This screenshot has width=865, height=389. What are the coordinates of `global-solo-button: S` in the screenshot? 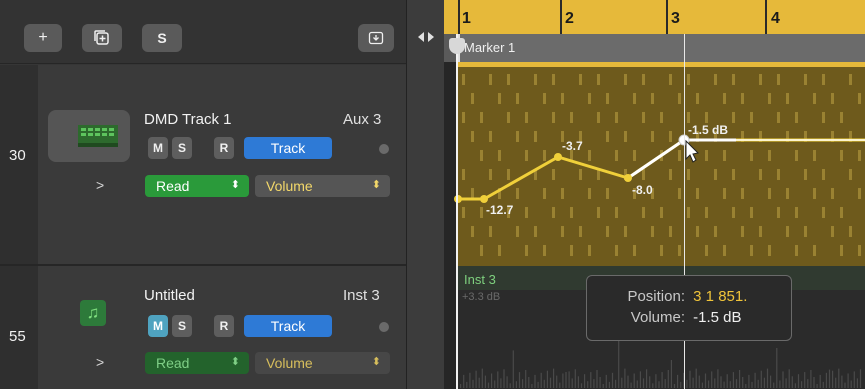 It's located at (162, 38).